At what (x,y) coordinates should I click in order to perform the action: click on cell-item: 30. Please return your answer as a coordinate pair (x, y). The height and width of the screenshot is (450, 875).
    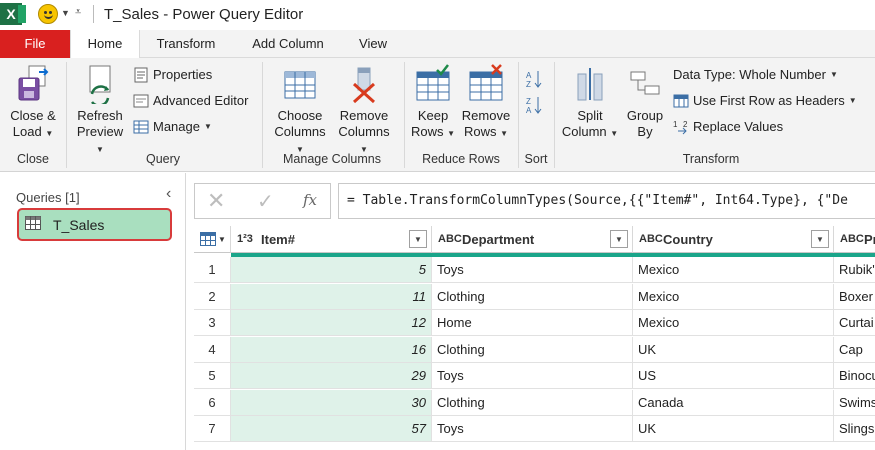
    Looking at the image, I should click on (331, 402).